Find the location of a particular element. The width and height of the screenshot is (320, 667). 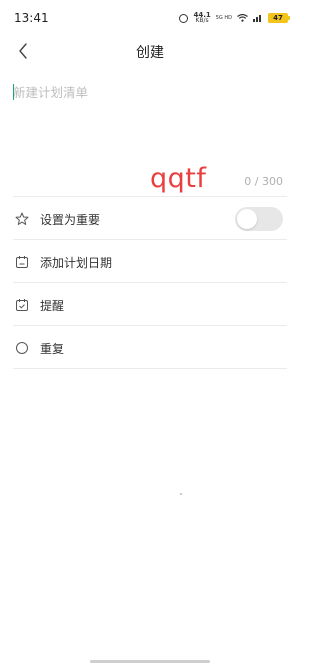

text-caret is located at coordinates (13, 92).